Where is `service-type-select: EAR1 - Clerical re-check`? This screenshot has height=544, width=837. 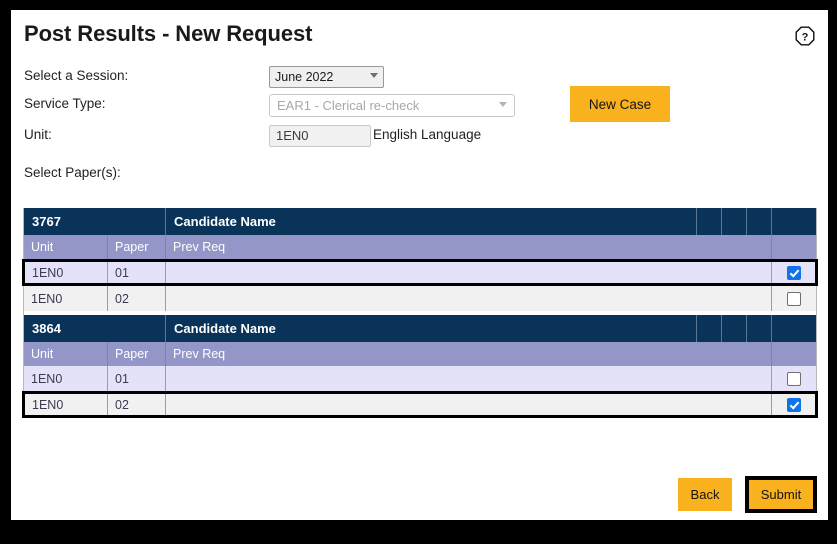 service-type-select: EAR1 - Clerical re-check is located at coordinates (392, 105).